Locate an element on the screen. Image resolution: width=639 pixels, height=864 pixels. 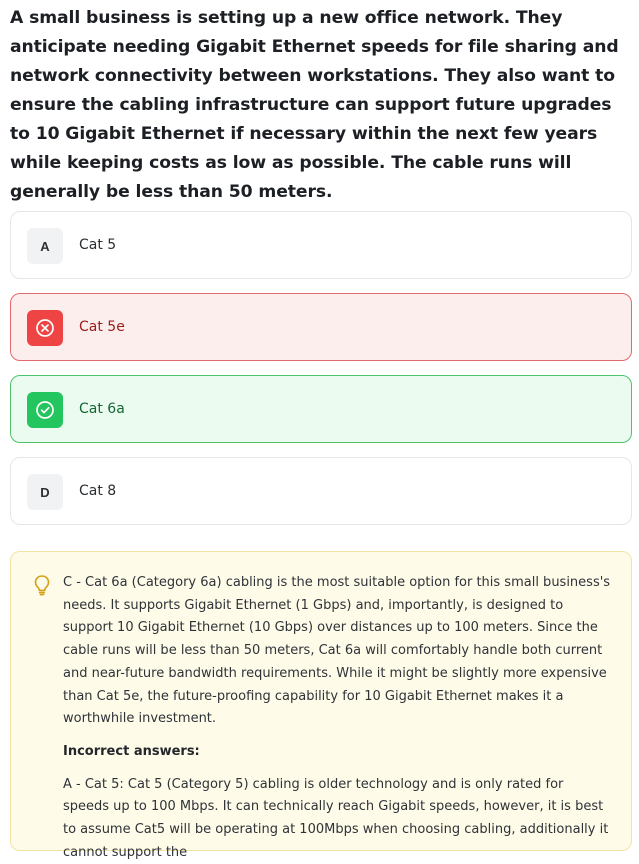
x-circle-icon is located at coordinates (45, 328).